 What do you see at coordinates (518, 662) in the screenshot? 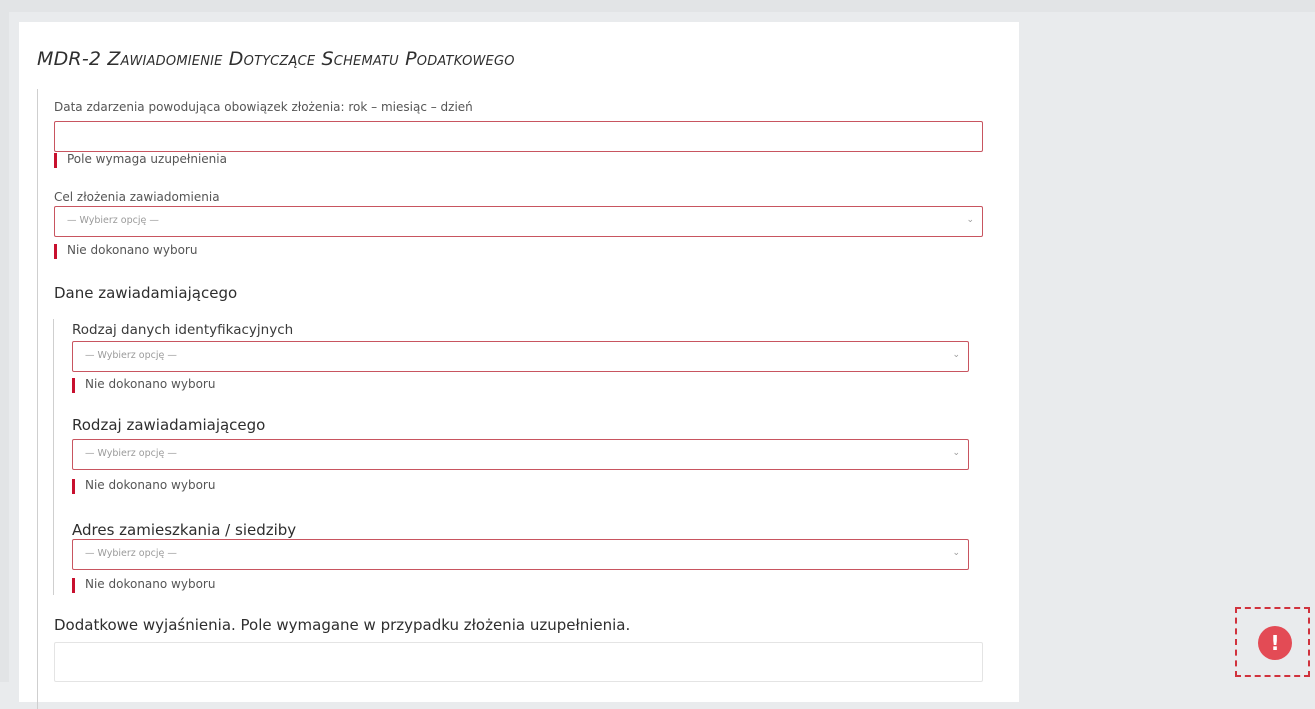
I see `extra-explanations-textarea` at bounding box center [518, 662].